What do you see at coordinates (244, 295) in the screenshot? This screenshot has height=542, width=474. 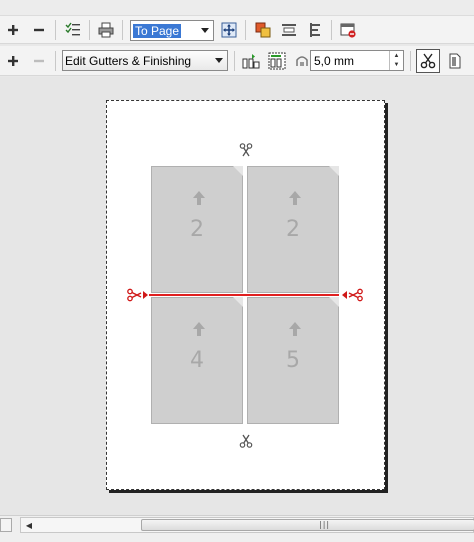 I see `gutter-cut-line` at bounding box center [244, 295].